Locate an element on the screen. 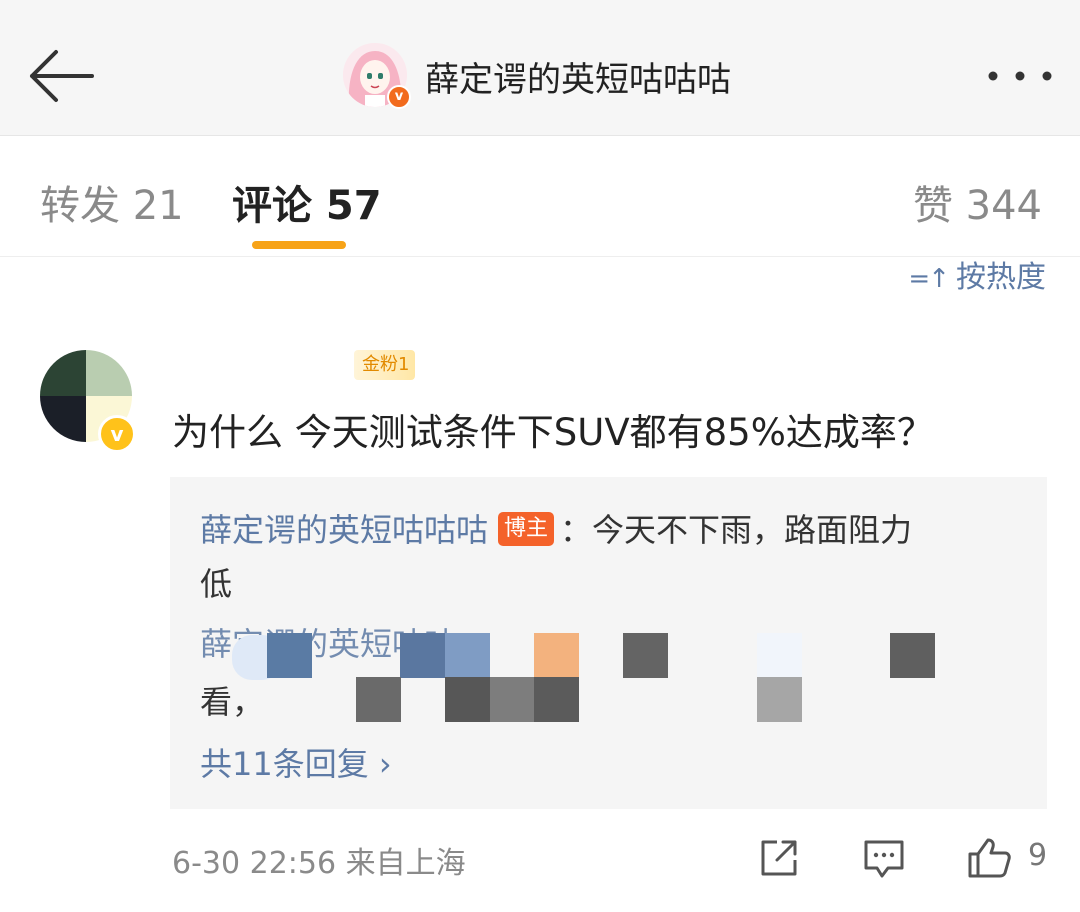 The image size is (1080, 912). sort-label: 按热度 is located at coordinates (1001, 277).